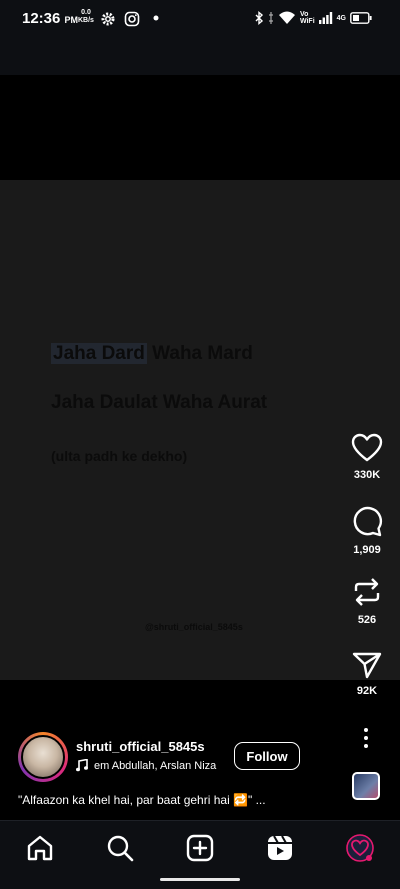 The width and height of the screenshot is (400, 889). Describe the element at coordinates (367, 521) in the screenshot. I see `comment-icon` at that location.